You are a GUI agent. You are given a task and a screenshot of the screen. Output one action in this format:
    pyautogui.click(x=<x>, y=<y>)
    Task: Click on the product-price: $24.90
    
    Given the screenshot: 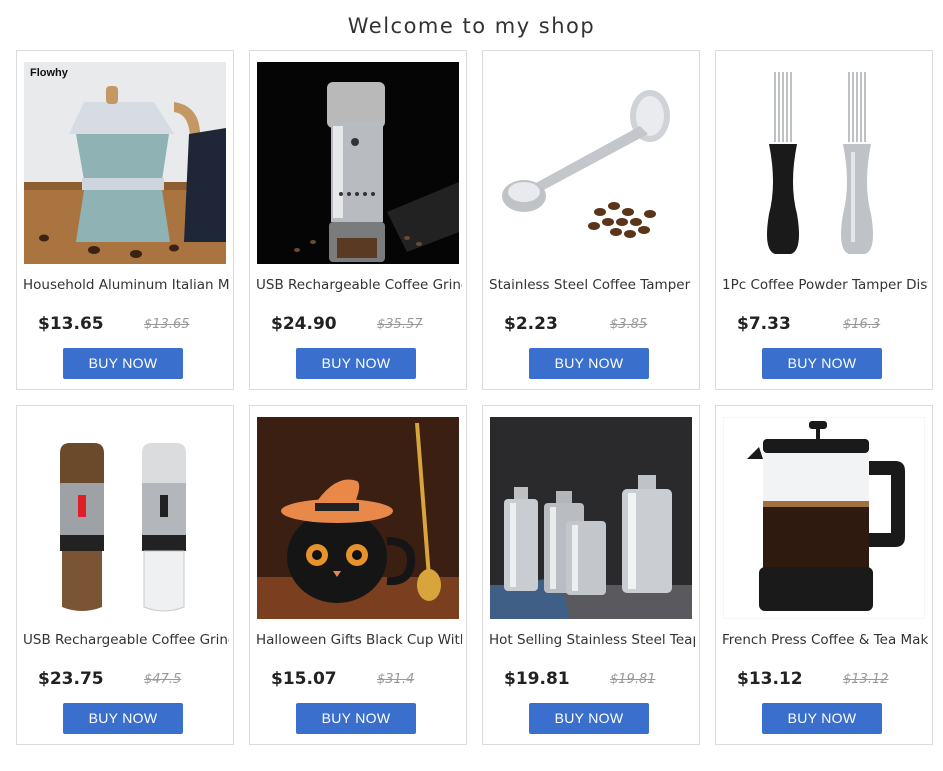 What is the action you would take?
    pyautogui.click(x=304, y=324)
    